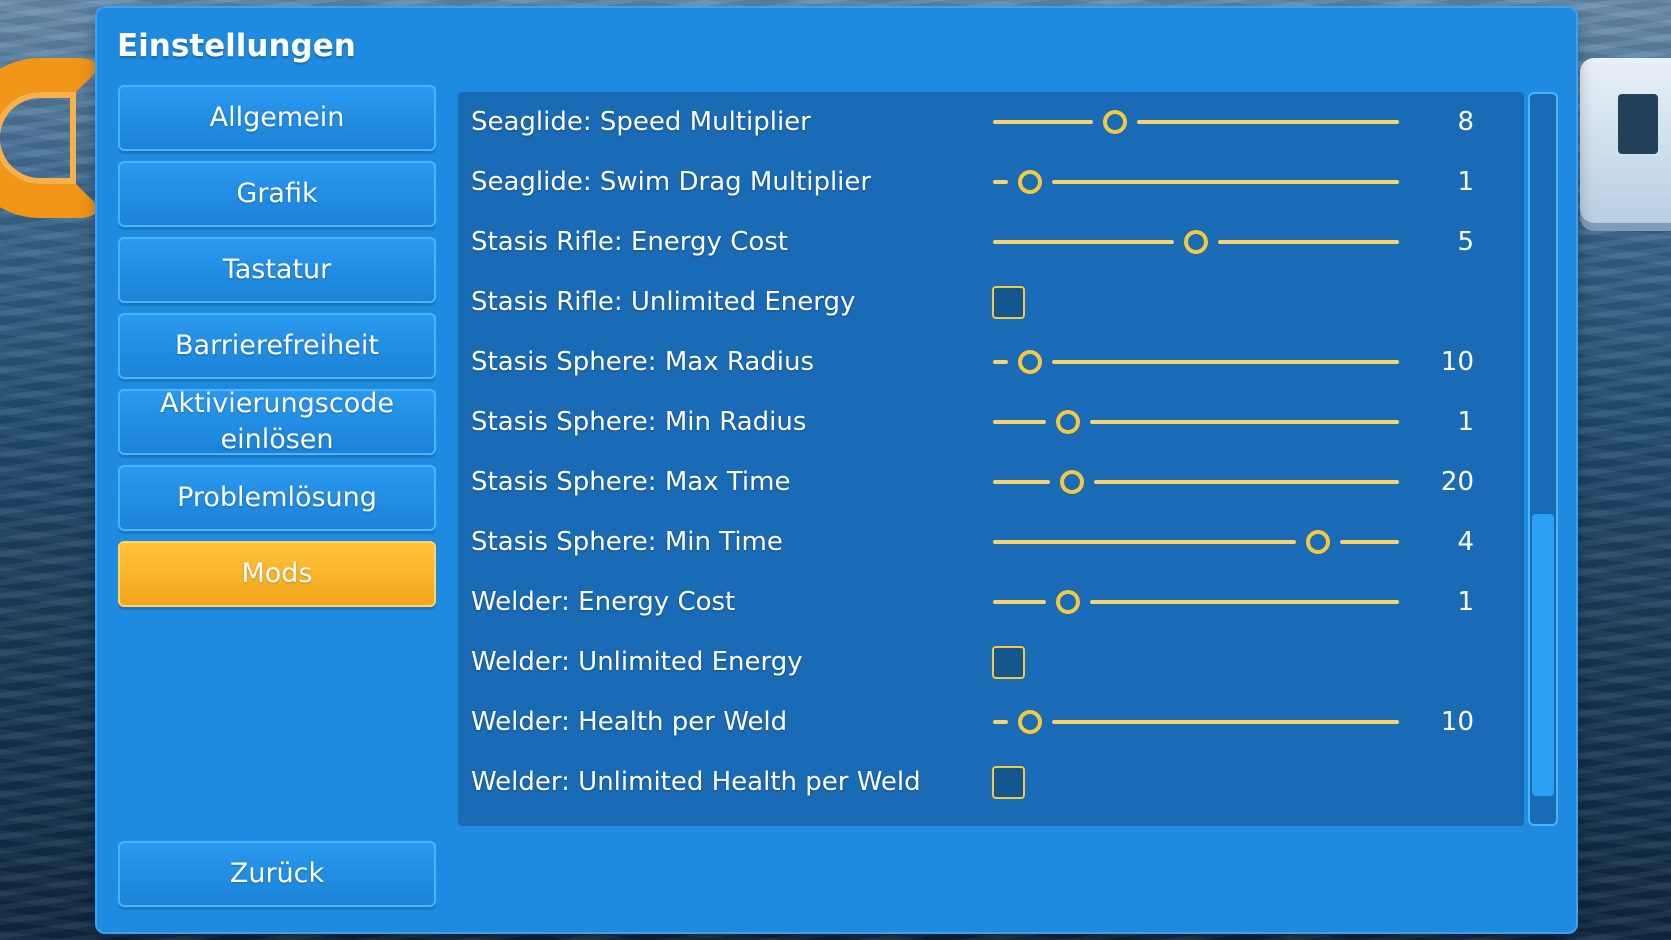 Image resolution: width=1671 pixels, height=940 pixels. What do you see at coordinates (1625, 140) in the screenshot?
I see `logo-fragment-right` at bounding box center [1625, 140].